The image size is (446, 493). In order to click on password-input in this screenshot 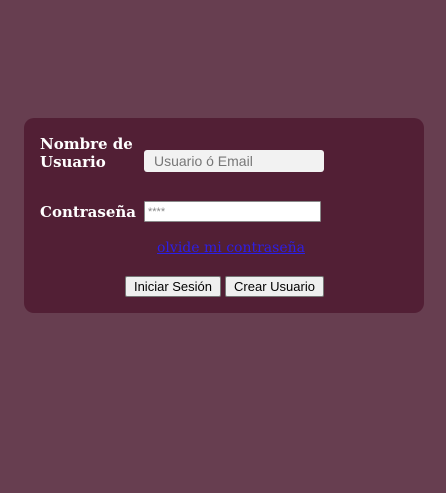, I will do `click(232, 211)`.